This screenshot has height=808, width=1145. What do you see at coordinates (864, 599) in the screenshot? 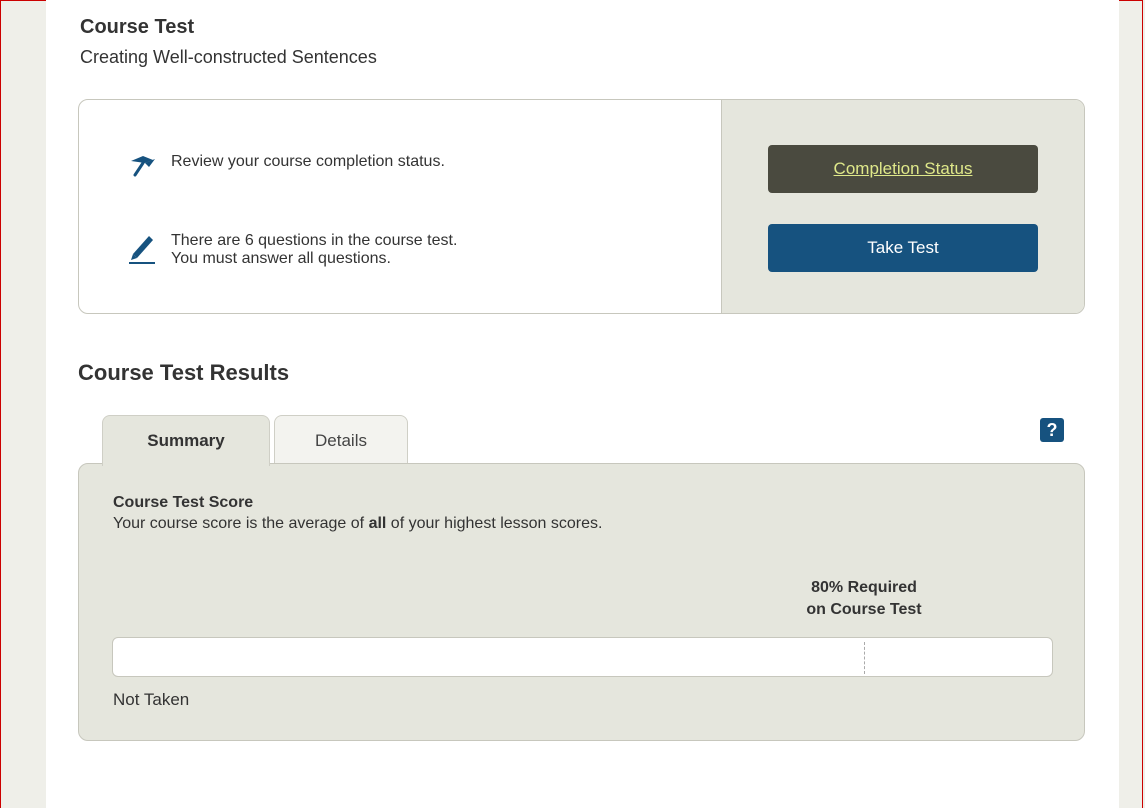
I see `required-score-label: 80% Required on Course Test` at bounding box center [864, 599].